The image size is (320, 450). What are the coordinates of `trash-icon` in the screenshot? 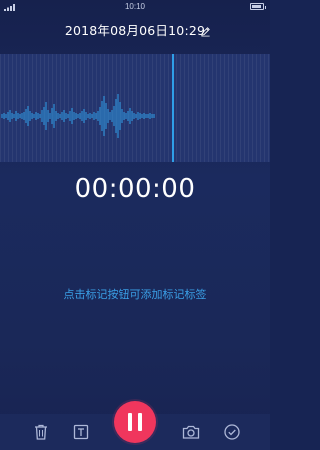 It's located at (41, 432).